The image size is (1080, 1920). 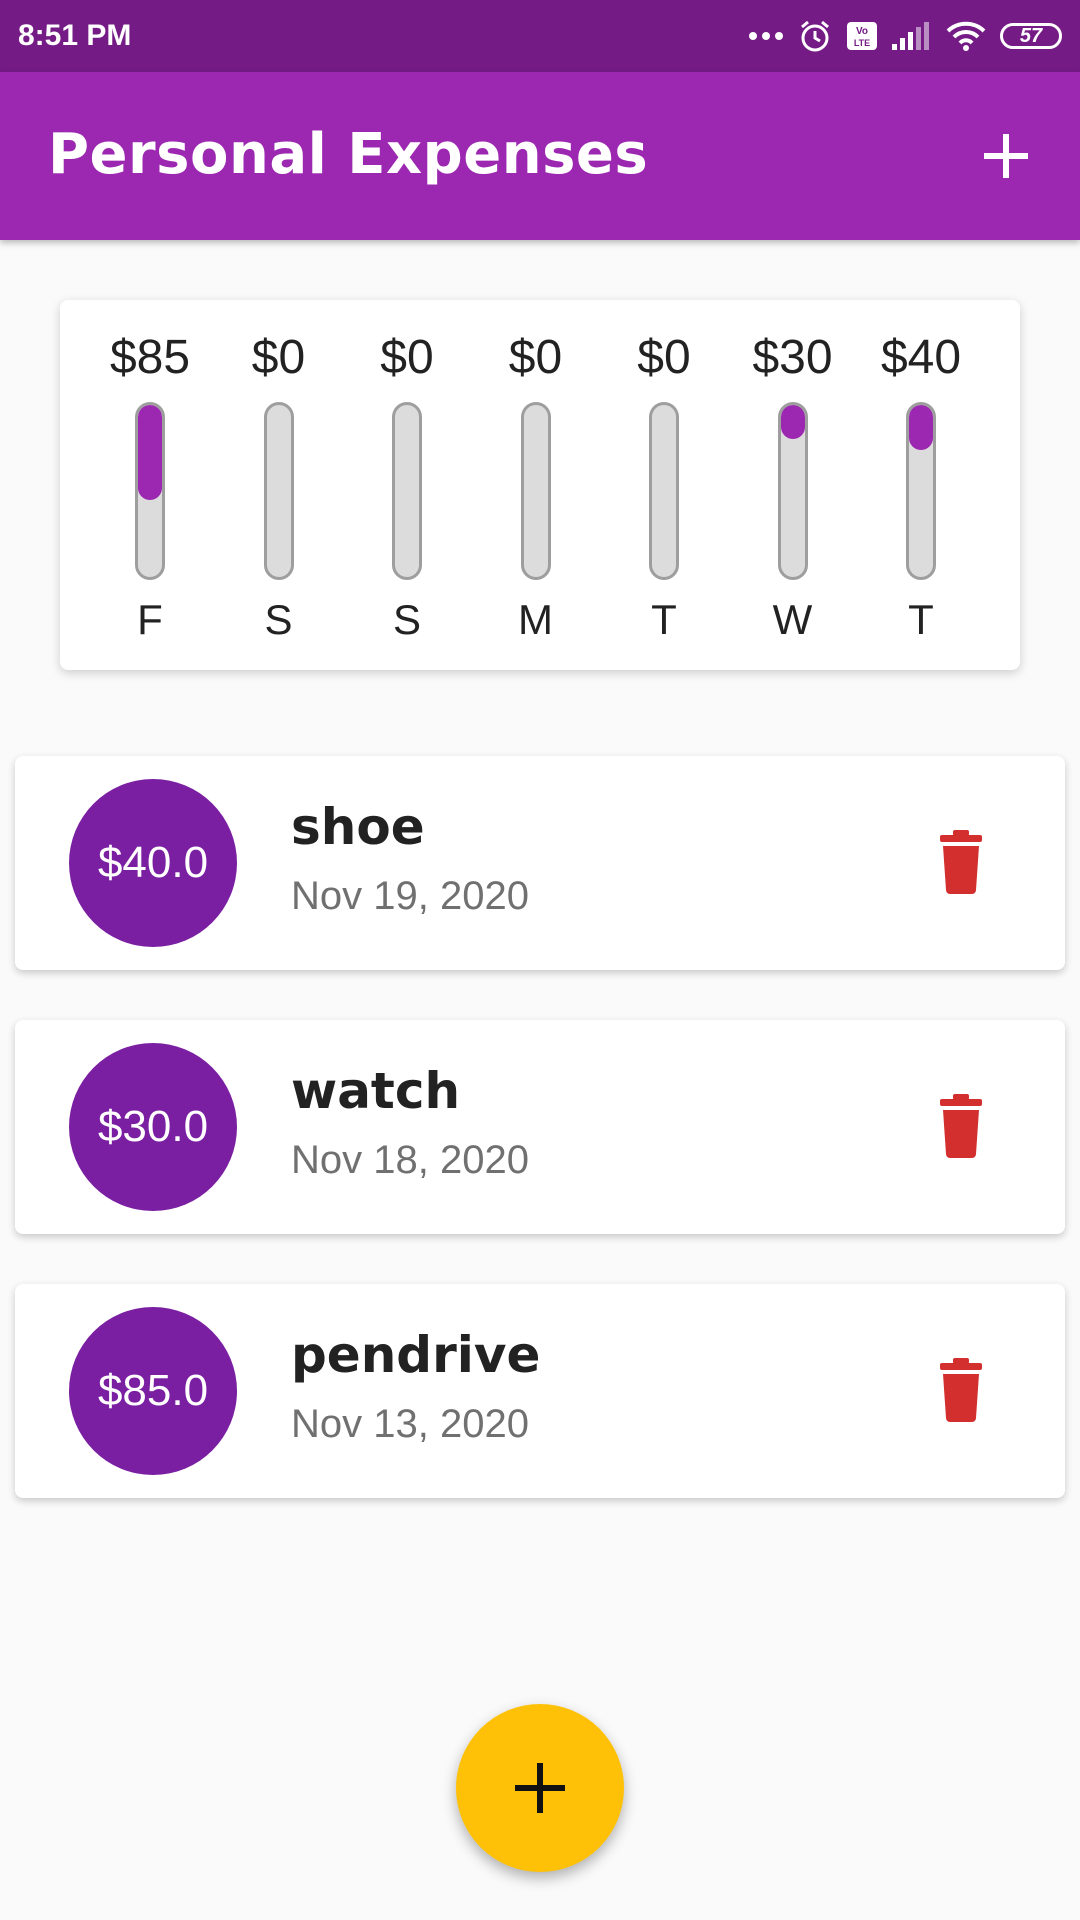 I want to click on status-time: 8:51 PM, so click(x=75, y=35).